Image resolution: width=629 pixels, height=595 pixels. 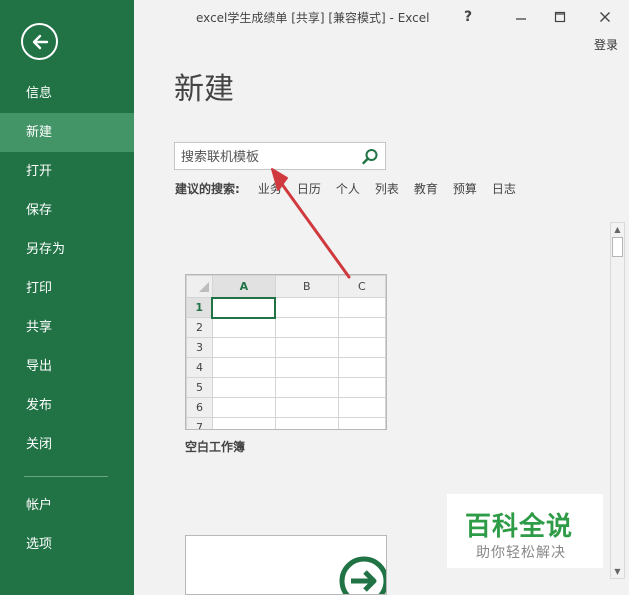 What do you see at coordinates (426, 189) in the screenshot?
I see `suggestion-education: 教育` at bounding box center [426, 189].